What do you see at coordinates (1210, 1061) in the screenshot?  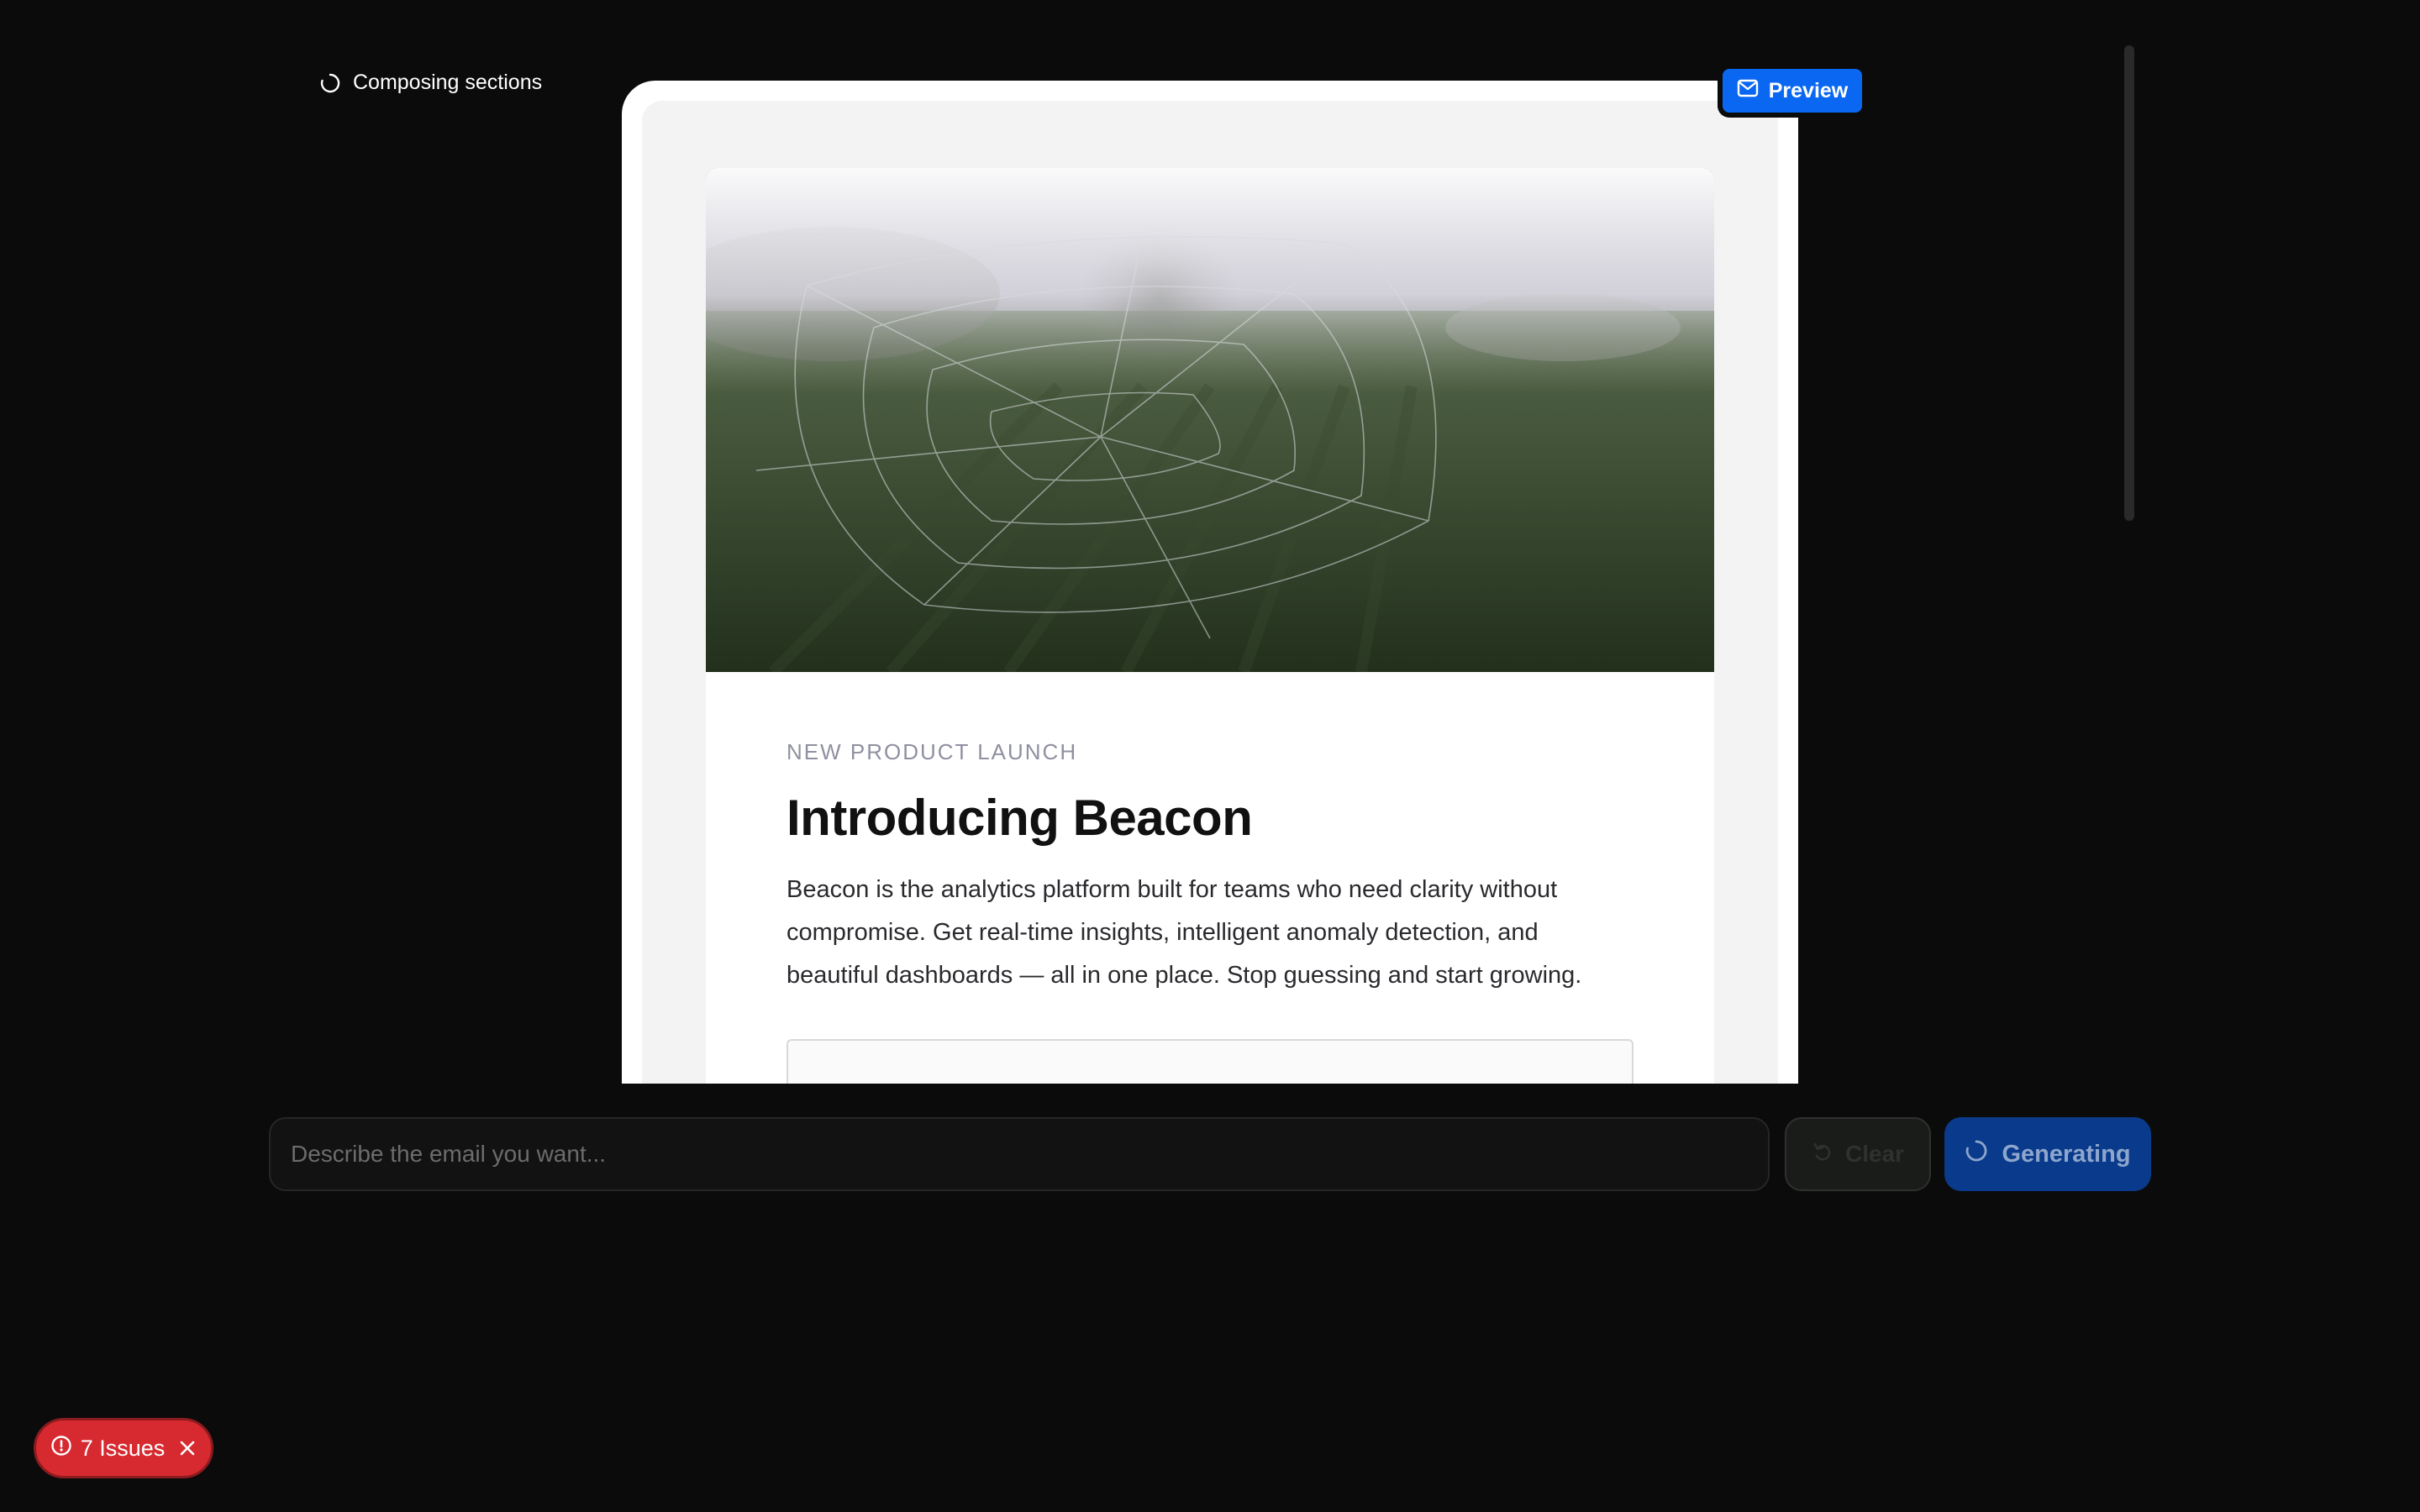 I see `email-feature-box` at bounding box center [1210, 1061].